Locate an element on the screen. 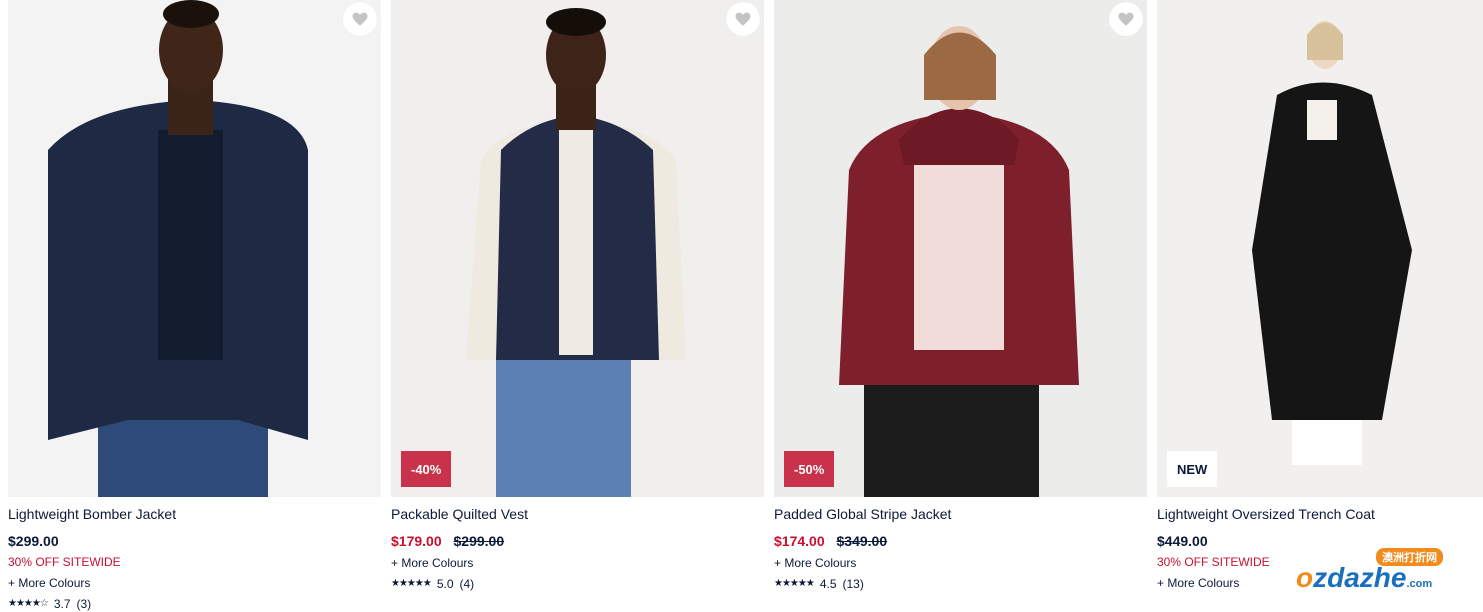  original-price: $299.00 is located at coordinates (479, 541).